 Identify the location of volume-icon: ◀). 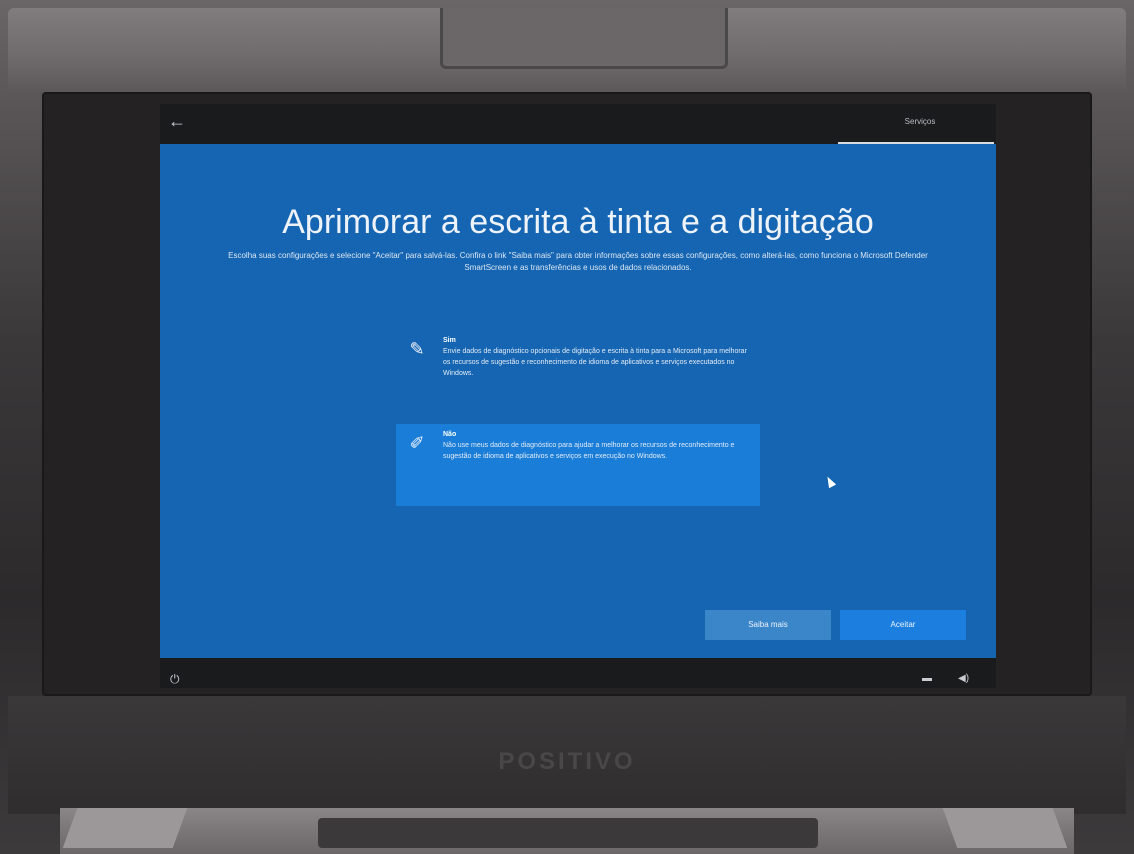
(963, 679).